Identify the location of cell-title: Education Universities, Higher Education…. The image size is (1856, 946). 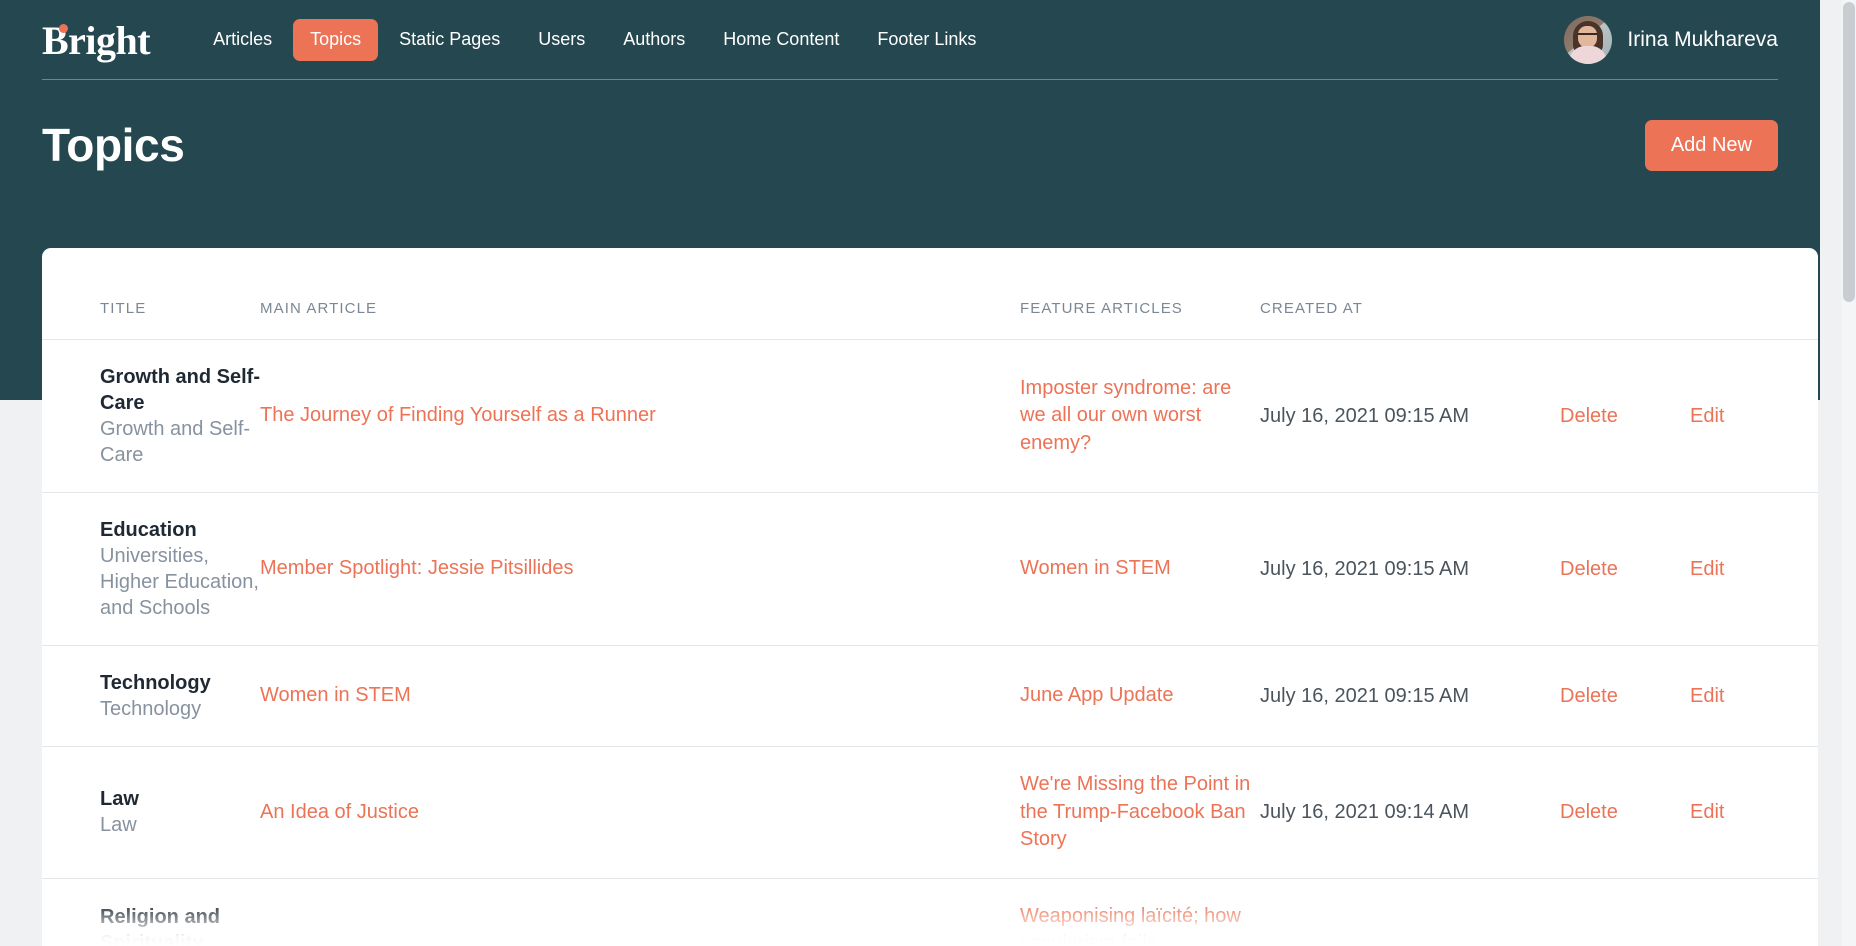
(151, 569).